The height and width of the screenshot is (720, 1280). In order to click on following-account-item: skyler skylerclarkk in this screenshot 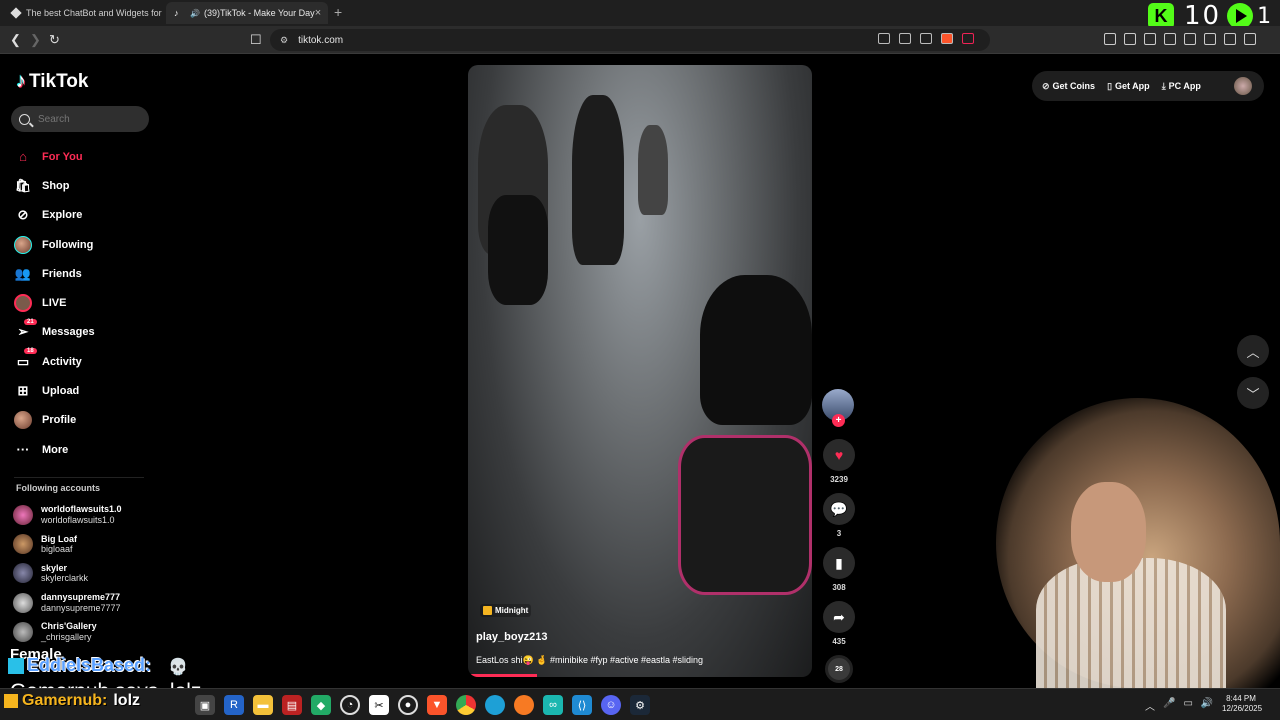, I will do `click(88, 573)`.